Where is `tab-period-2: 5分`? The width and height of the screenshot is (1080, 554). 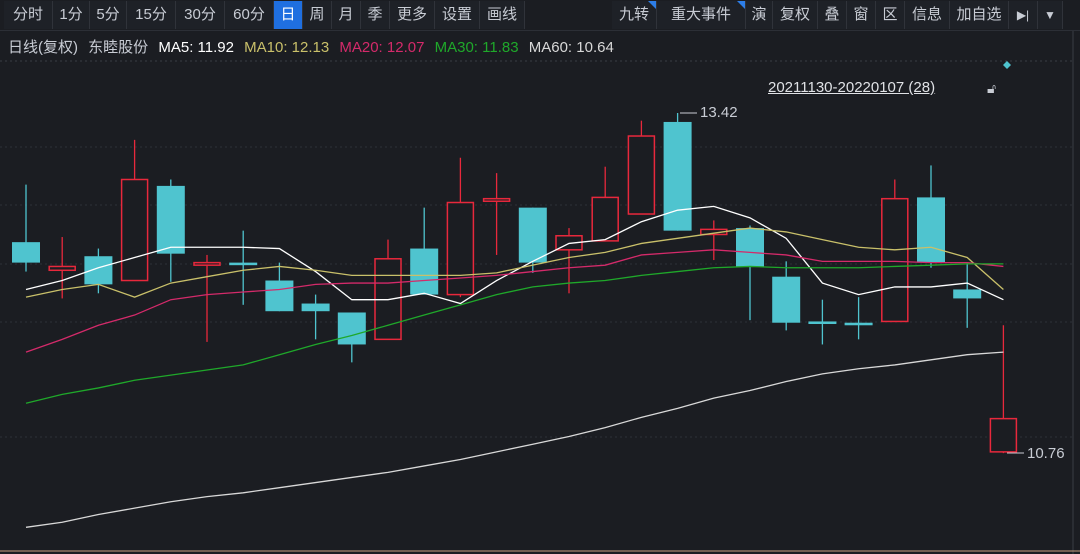
tab-period-2: 5分 is located at coordinates (108, 15).